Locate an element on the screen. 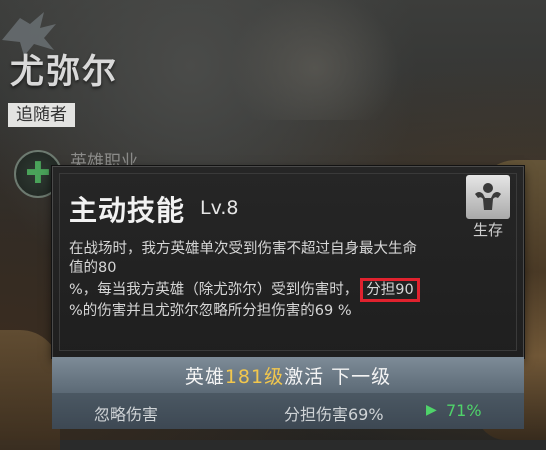 The width and height of the screenshot is (546, 450). hero-role-badge: 追随者 is located at coordinates (41, 115).